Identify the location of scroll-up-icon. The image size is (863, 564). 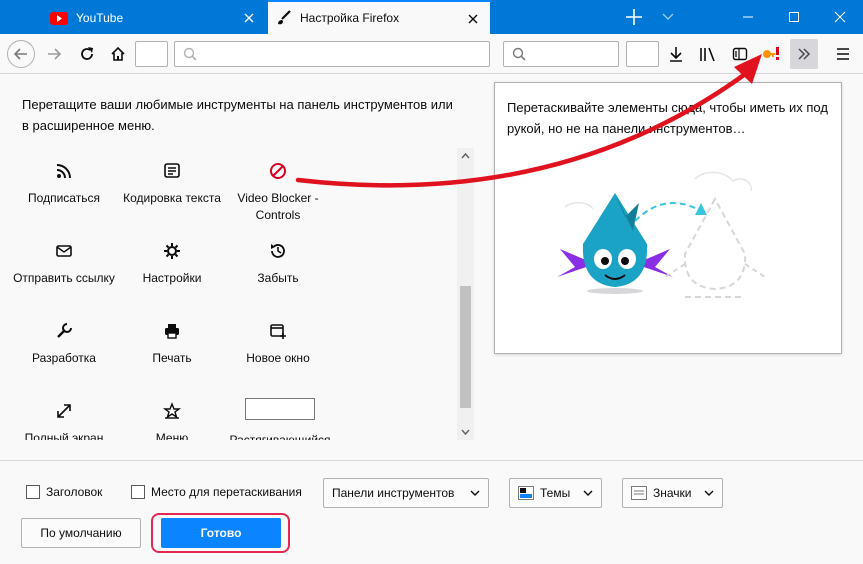
(465, 155).